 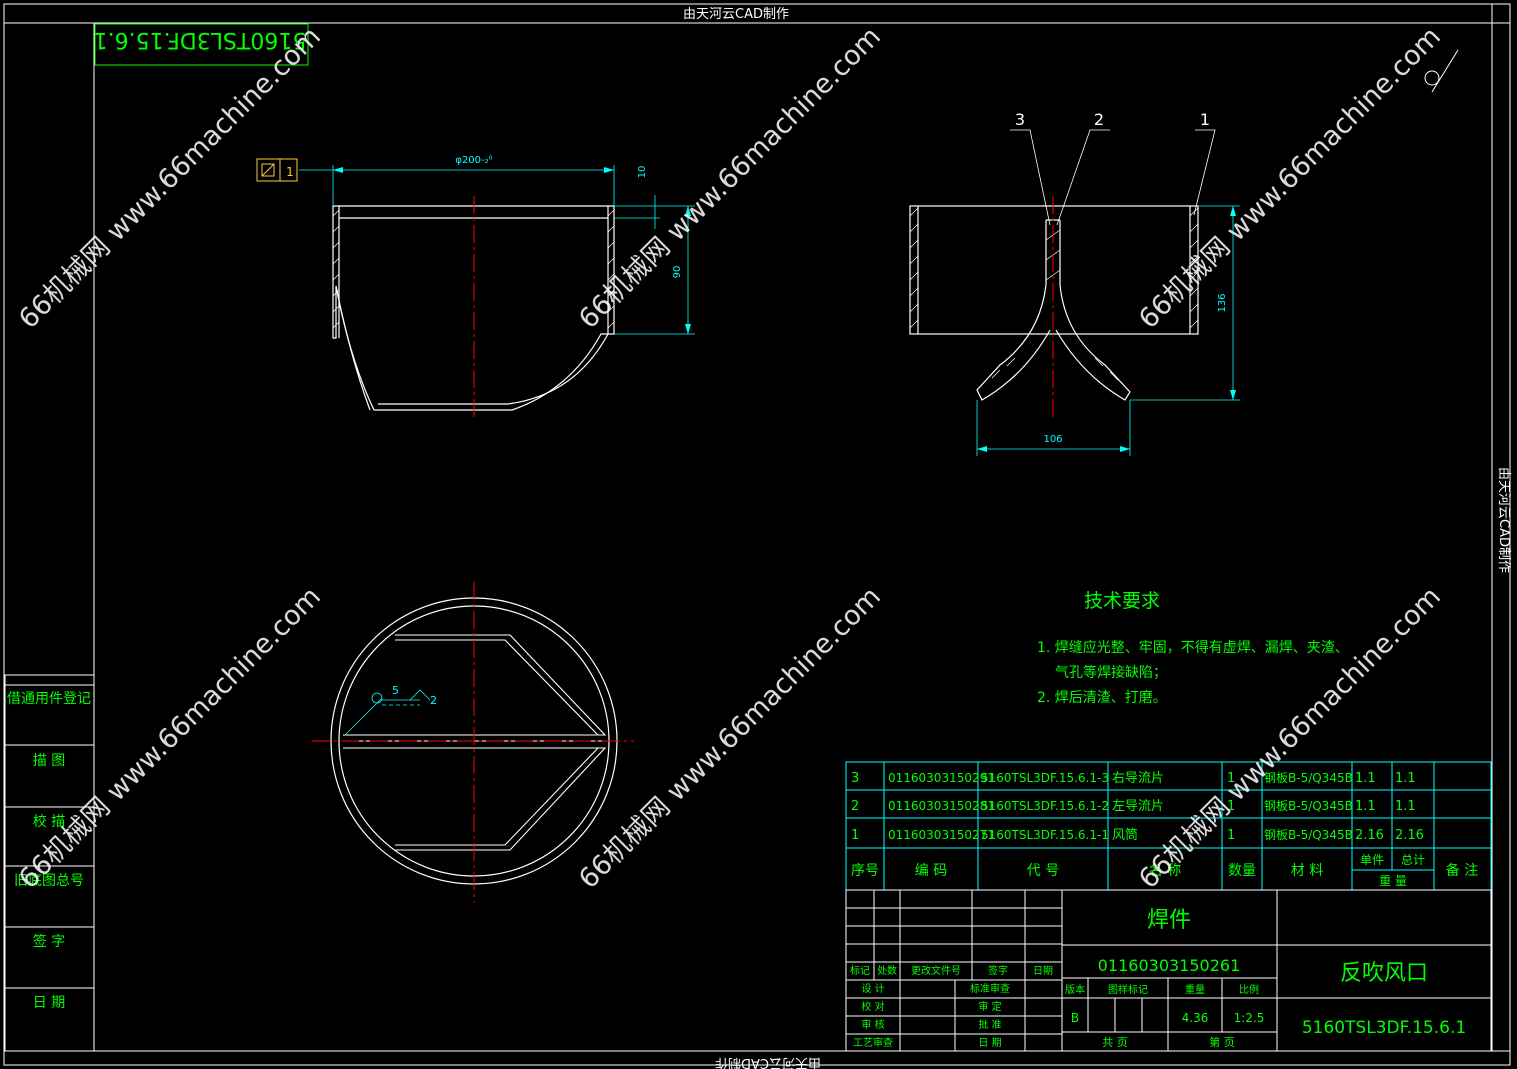 What do you see at coordinates (873, 1042) in the screenshot?
I see `sign-row-3-a: 工艺审查` at bounding box center [873, 1042].